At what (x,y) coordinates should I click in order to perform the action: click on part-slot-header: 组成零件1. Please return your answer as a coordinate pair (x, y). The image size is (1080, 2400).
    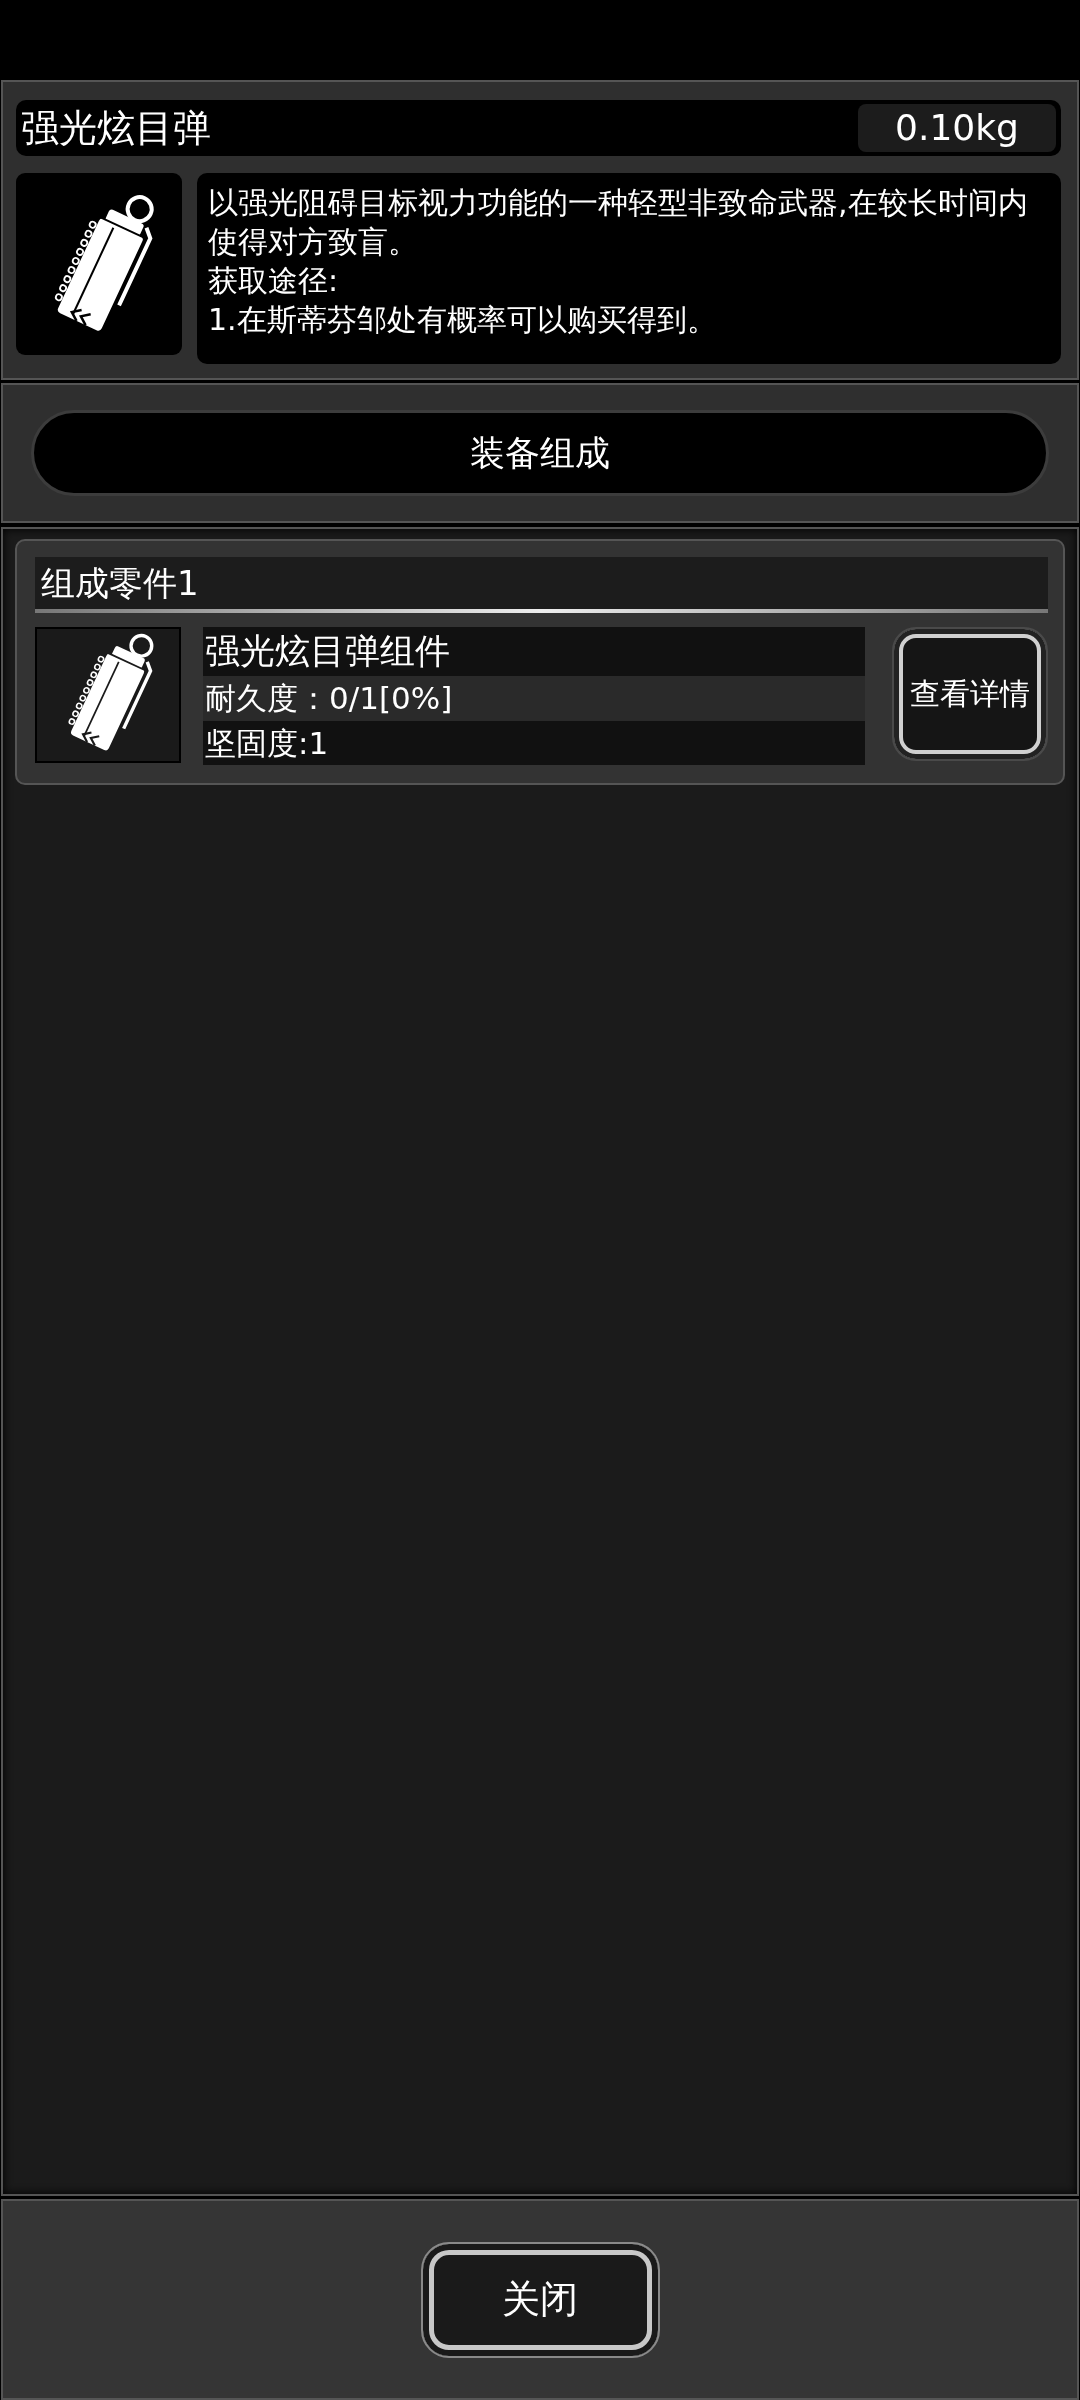
    Looking at the image, I should click on (541, 583).